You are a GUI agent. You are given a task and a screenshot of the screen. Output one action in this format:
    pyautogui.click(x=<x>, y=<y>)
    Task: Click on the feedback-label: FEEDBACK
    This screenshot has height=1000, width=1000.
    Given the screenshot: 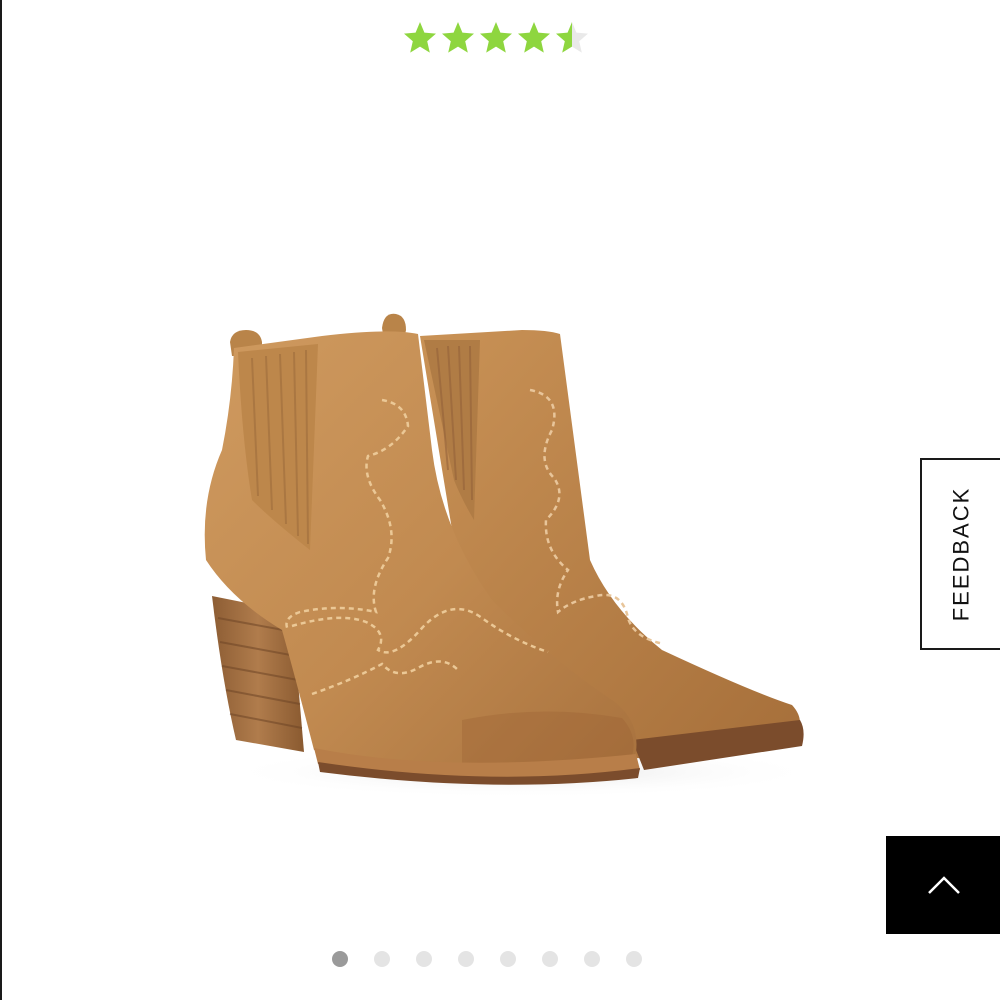 What is the action you would take?
    pyautogui.click(x=960, y=554)
    